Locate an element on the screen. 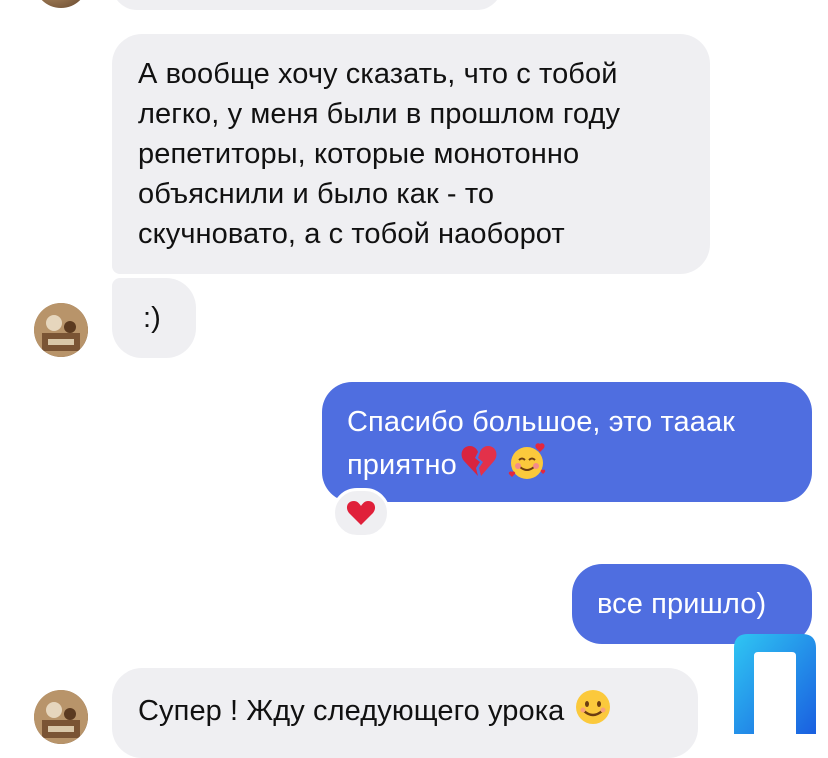  contact-avatar-partial is located at coordinates (61, 4).